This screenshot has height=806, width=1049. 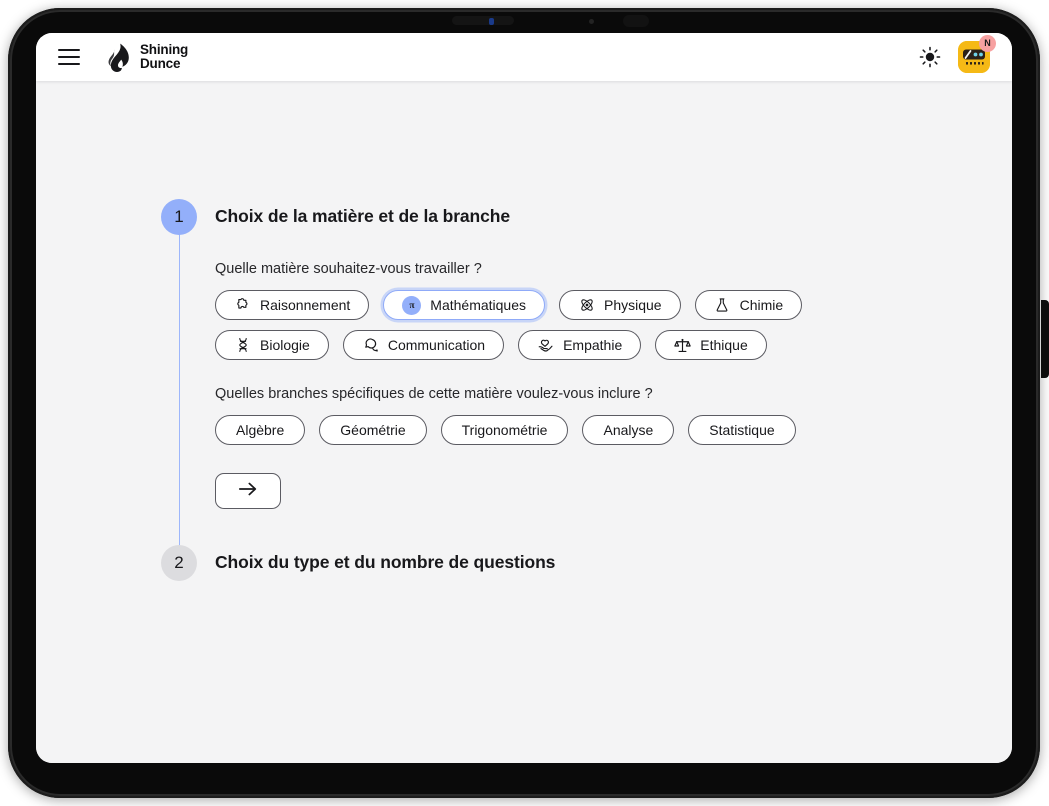 I want to click on chip-empathie: Empathie, so click(x=580, y=345).